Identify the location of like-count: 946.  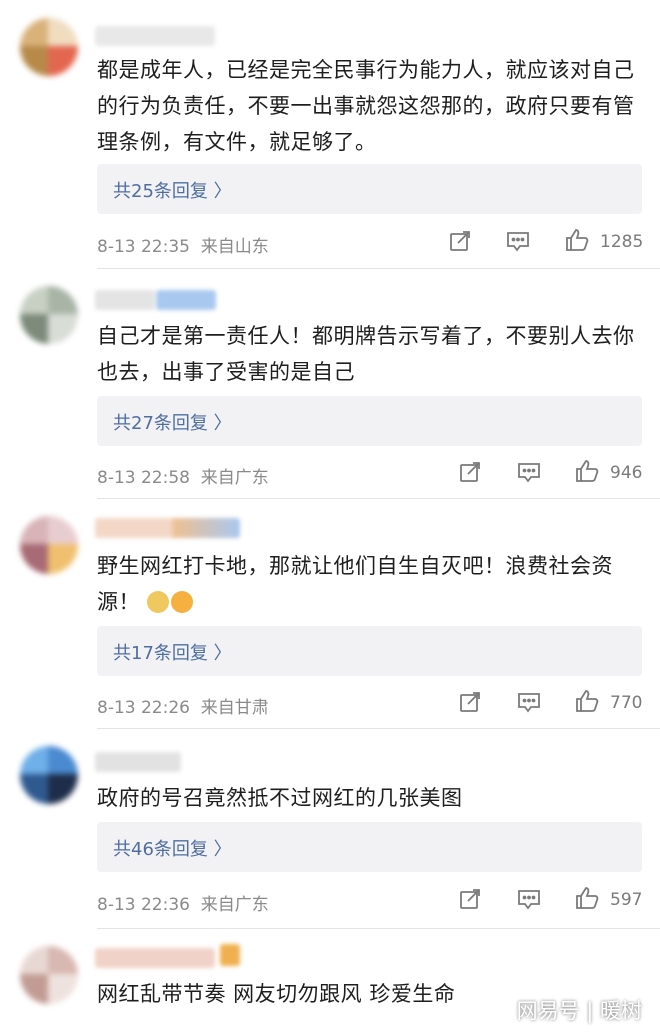
(626, 473).